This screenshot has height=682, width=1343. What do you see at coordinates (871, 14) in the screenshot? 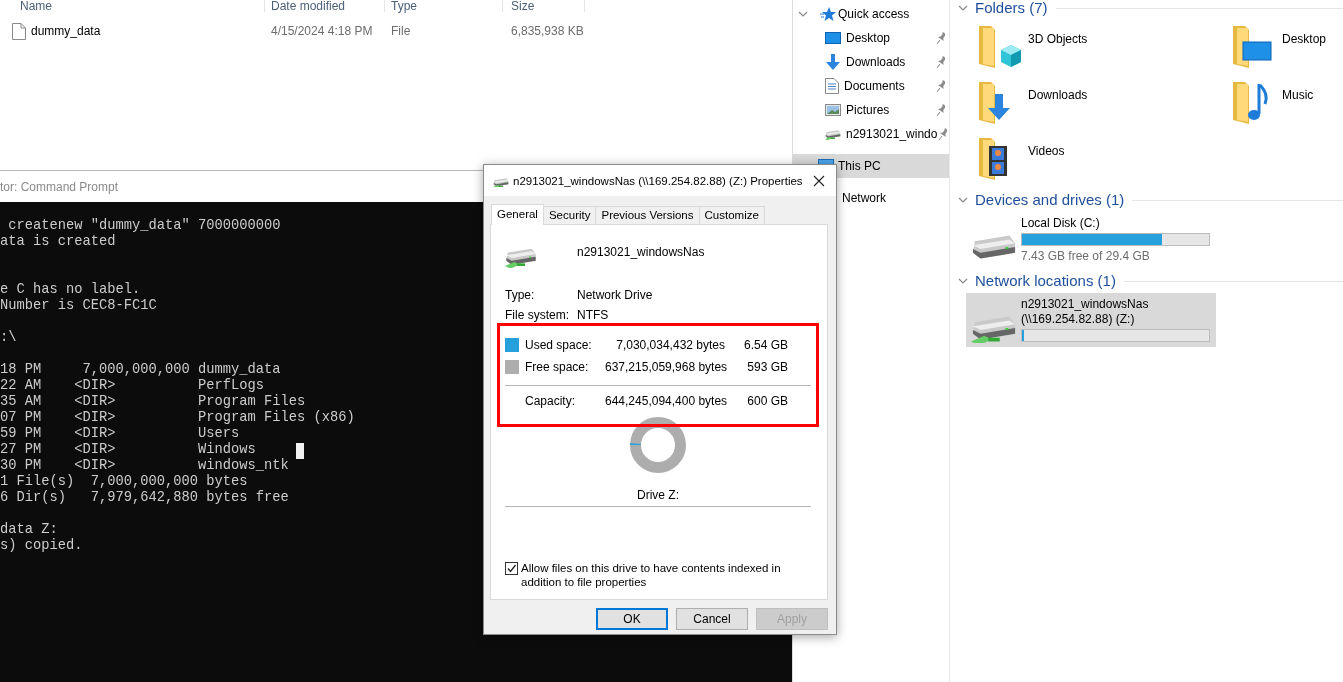
I see `nav-item: Quick access` at bounding box center [871, 14].